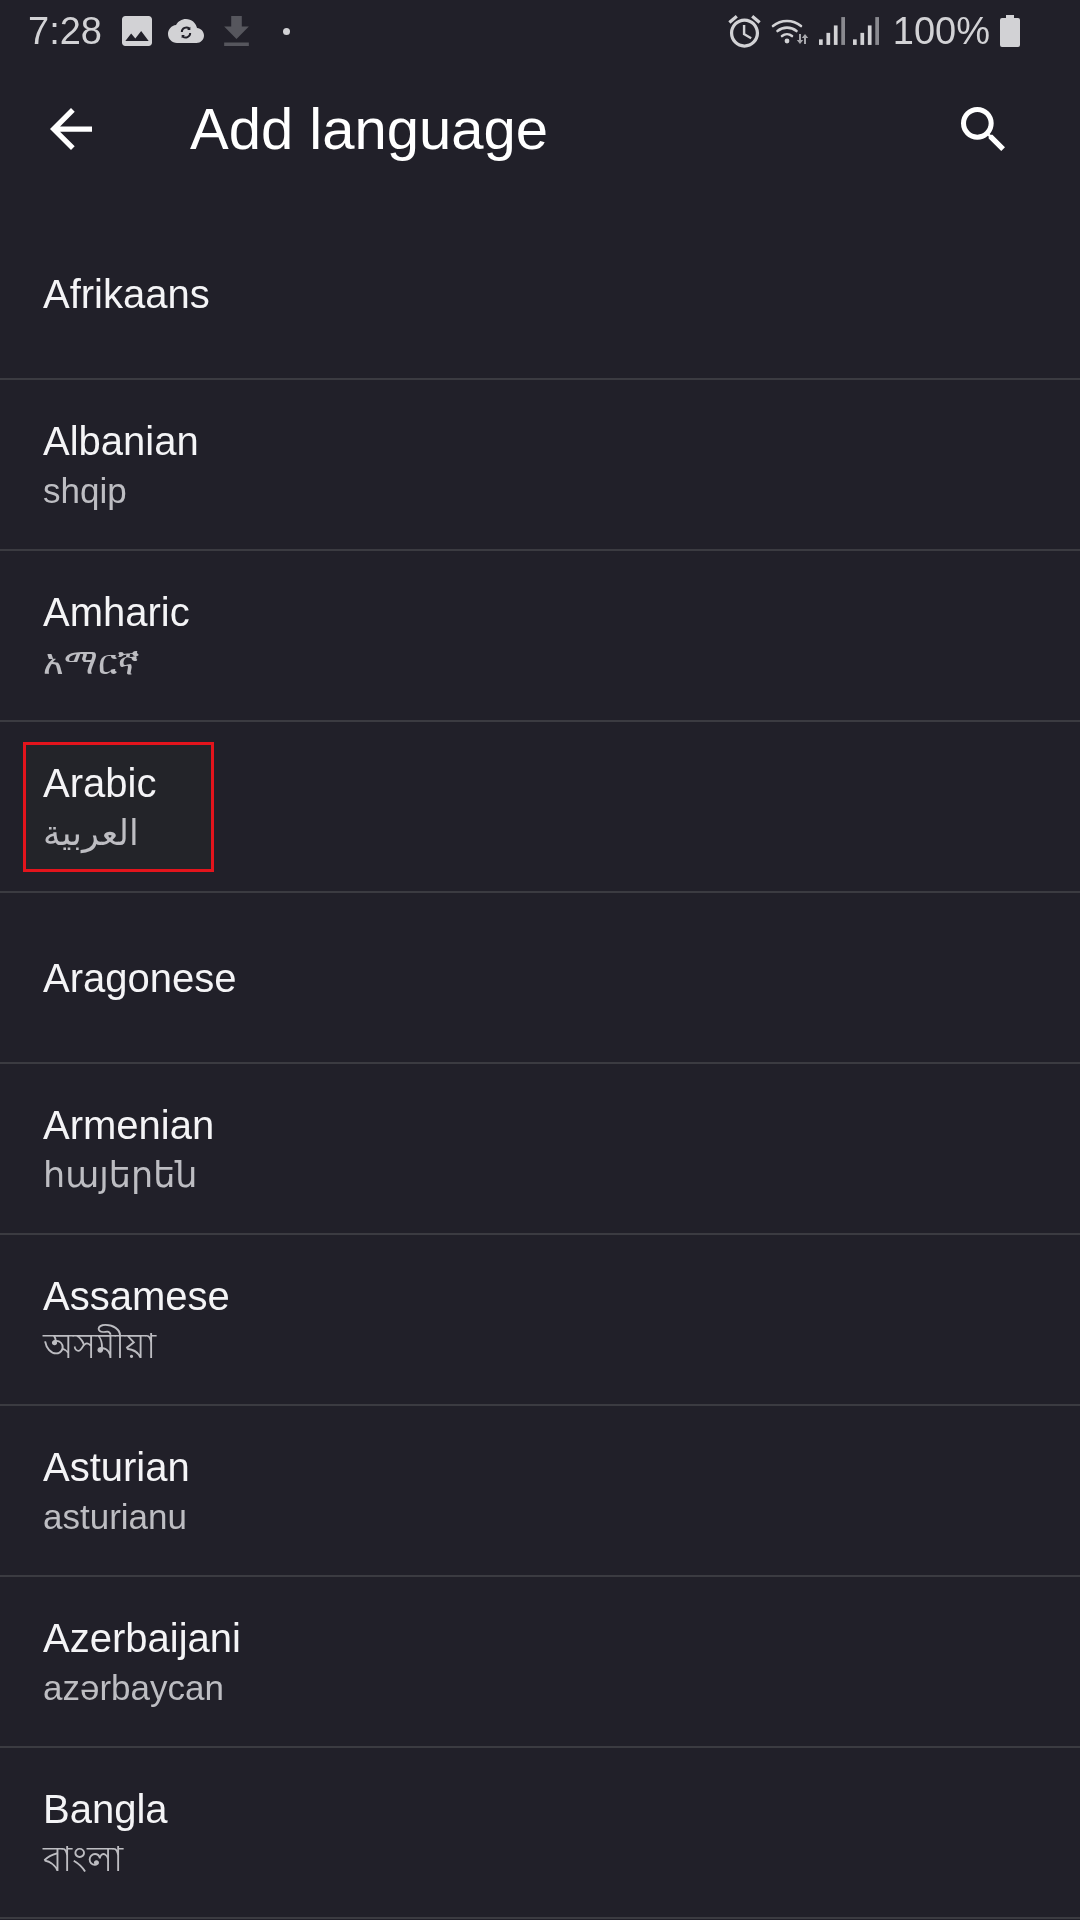 Image resolution: width=1080 pixels, height=1920 pixels. Describe the element at coordinates (116, 612) in the screenshot. I see `language-name: Amharic` at that location.